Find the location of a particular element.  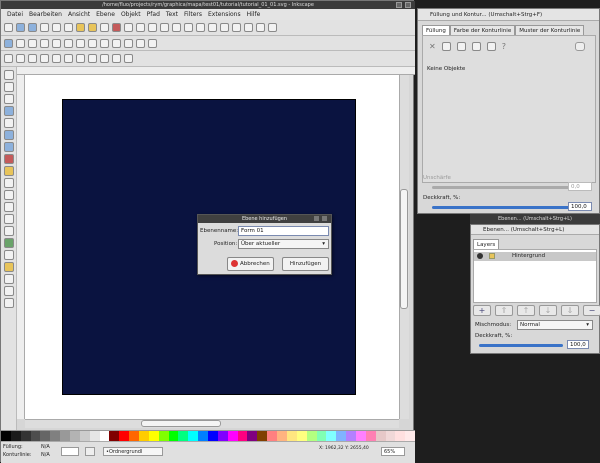

lower-layer-icon: ⇓ is located at coordinates (570, 310).